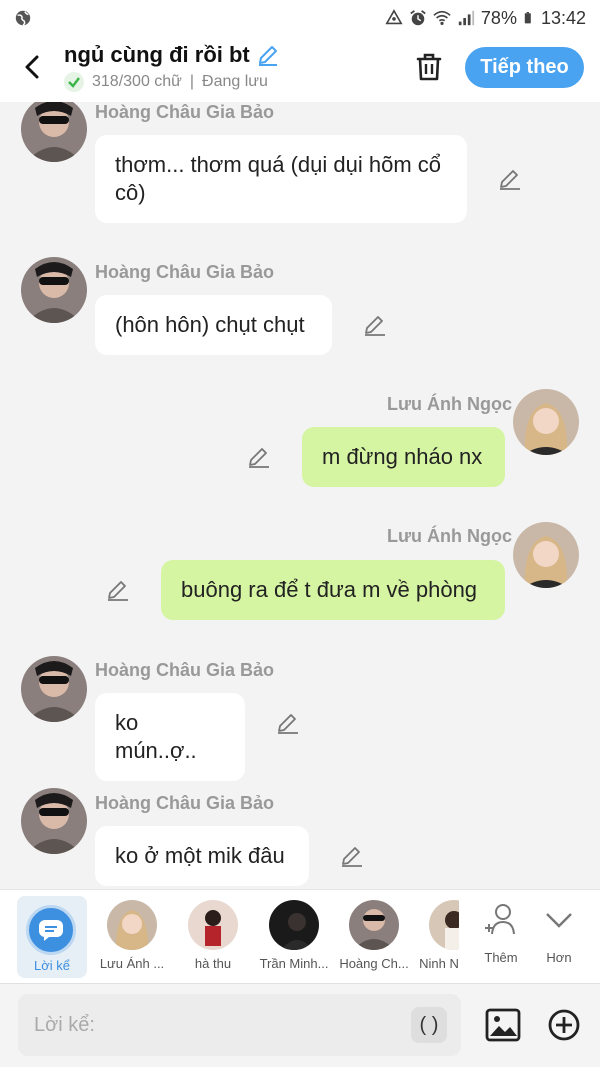 The image size is (600, 1067). Describe the element at coordinates (281, 179) in the screenshot. I see `message-bubble: thơm... thơm quá (dụi dụi hõm cổ cô)` at that location.